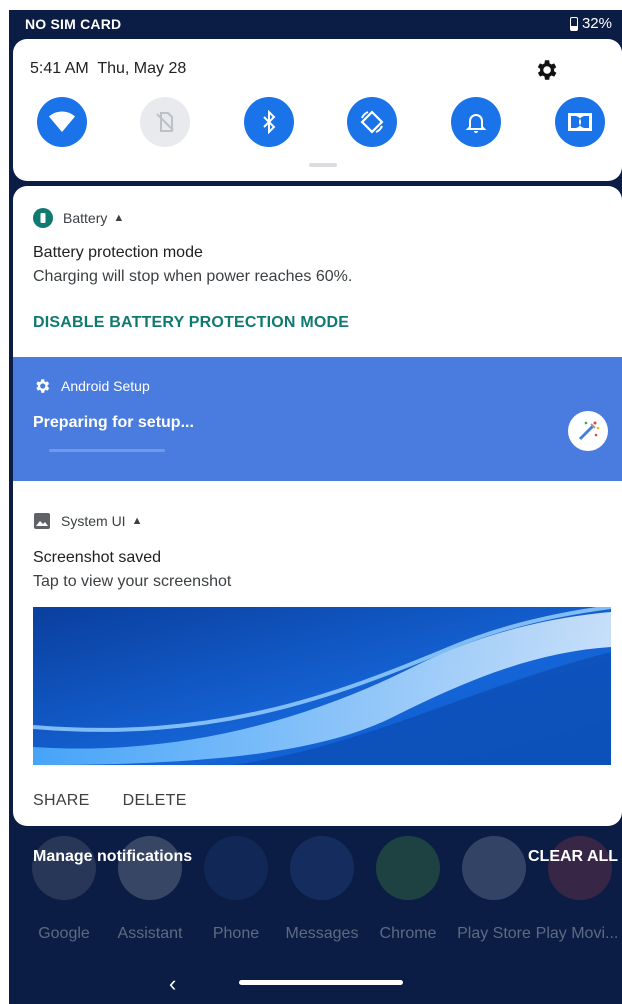  I want to click on auto-rotate-tile, so click(372, 122).